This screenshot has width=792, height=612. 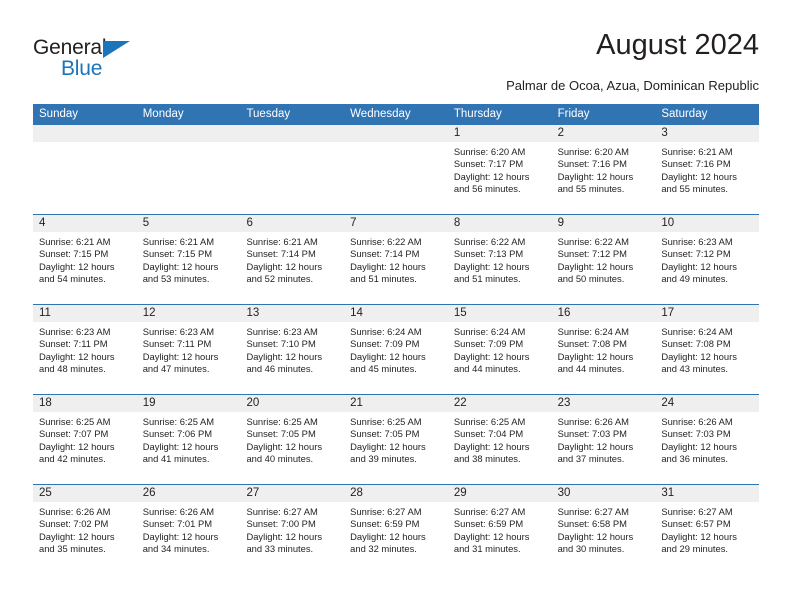 I want to click on day-sunrise-text: Sunrise: 6:24 AM, so click(x=386, y=331).